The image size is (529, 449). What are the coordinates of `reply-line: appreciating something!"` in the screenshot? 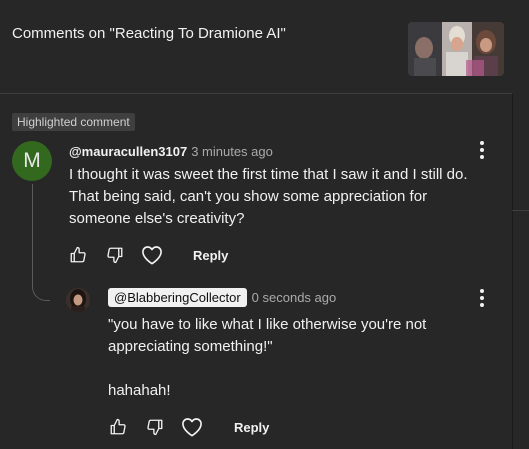 It's located at (190, 346).